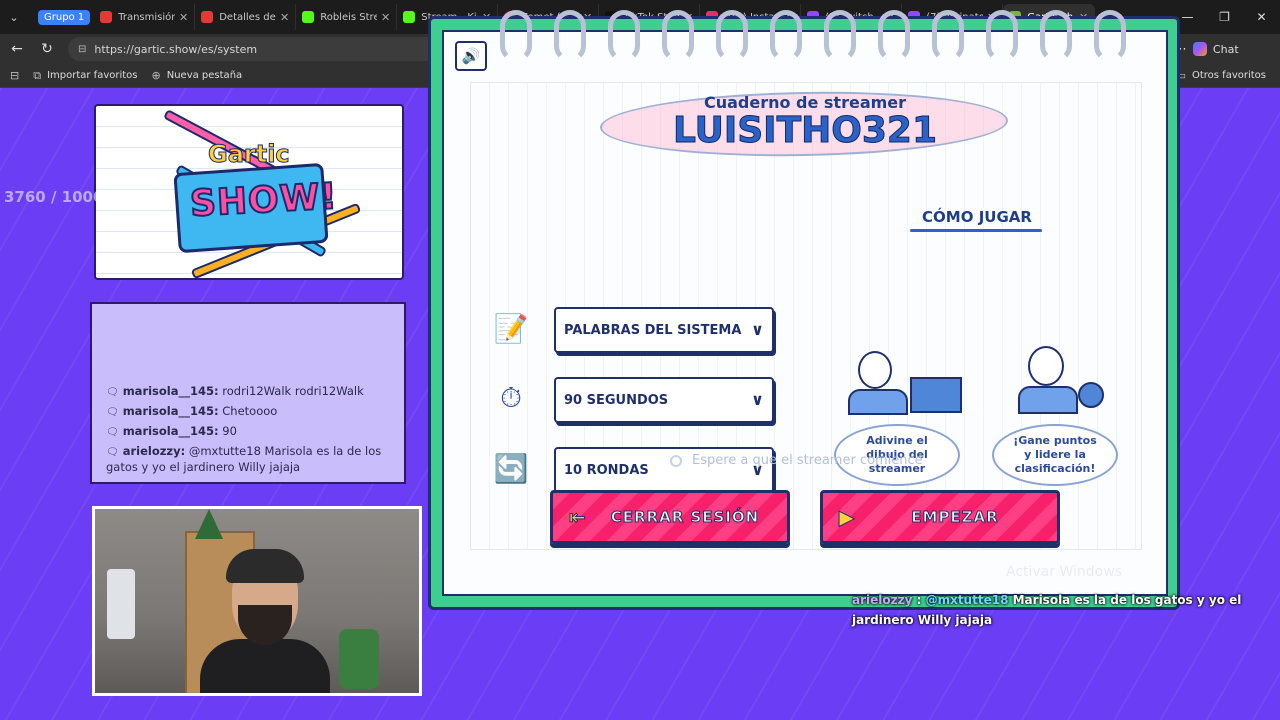 This screenshot has width=1280, height=720. I want to click on stopwatch-icon: ⏱, so click(511, 397).